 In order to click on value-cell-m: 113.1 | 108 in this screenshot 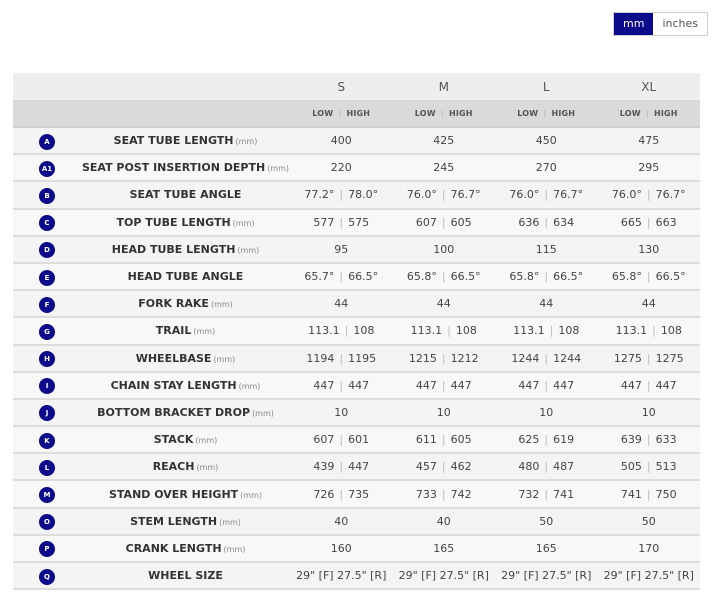, I will do `click(444, 330)`.